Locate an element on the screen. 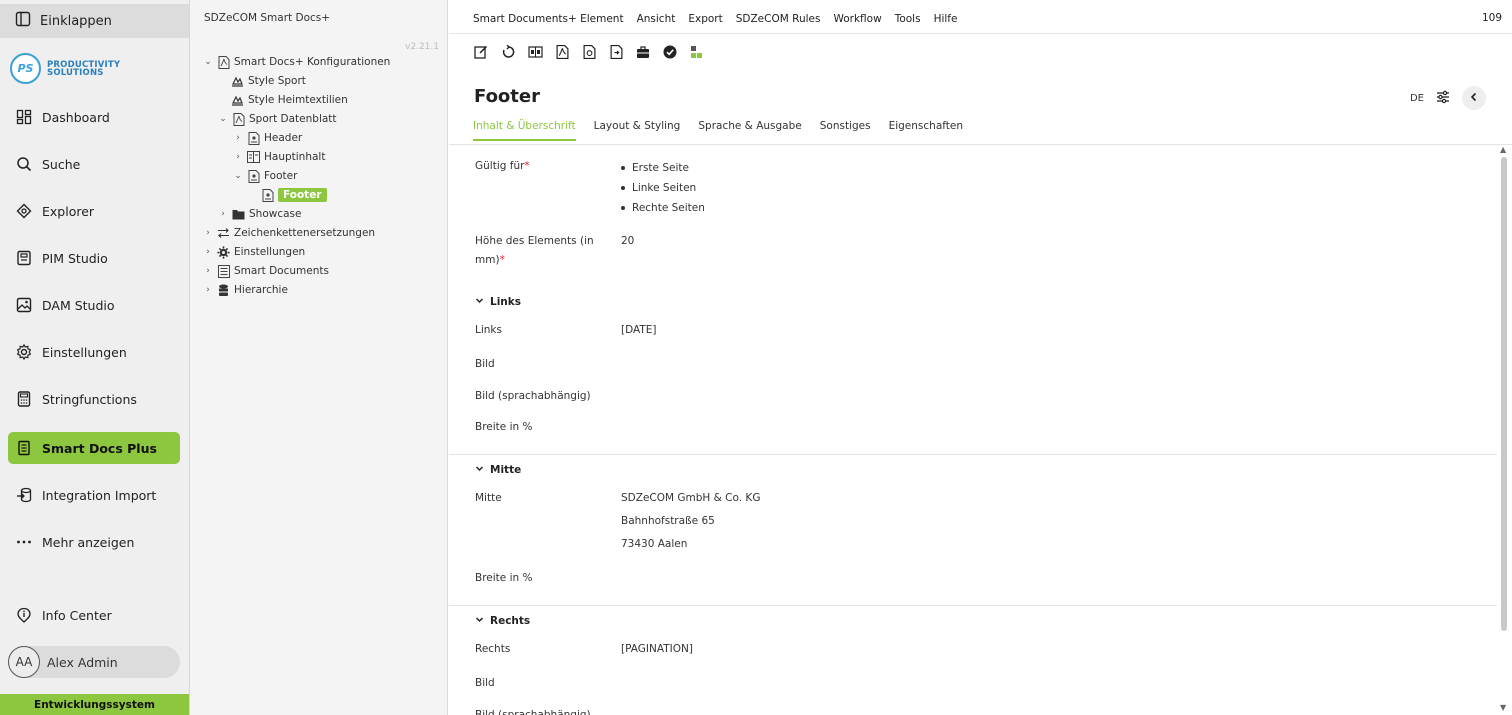 This screenshot has height=715, width=1512. valid-for-list: Erste Seite Linke Seiten Rechte Seiten is located at coordinates (663, 188).